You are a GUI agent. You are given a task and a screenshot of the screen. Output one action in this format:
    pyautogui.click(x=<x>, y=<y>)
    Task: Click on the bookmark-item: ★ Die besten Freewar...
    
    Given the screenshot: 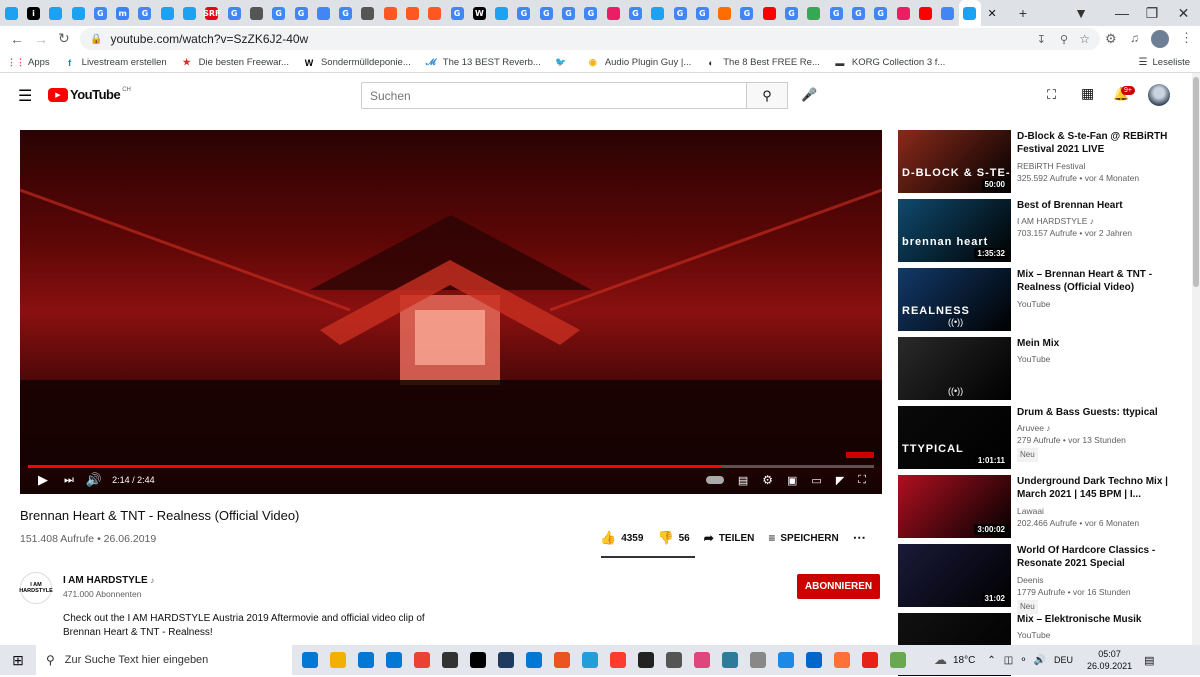 What is the action you would take?
    pyautogui.click(x=235, y=63)
    